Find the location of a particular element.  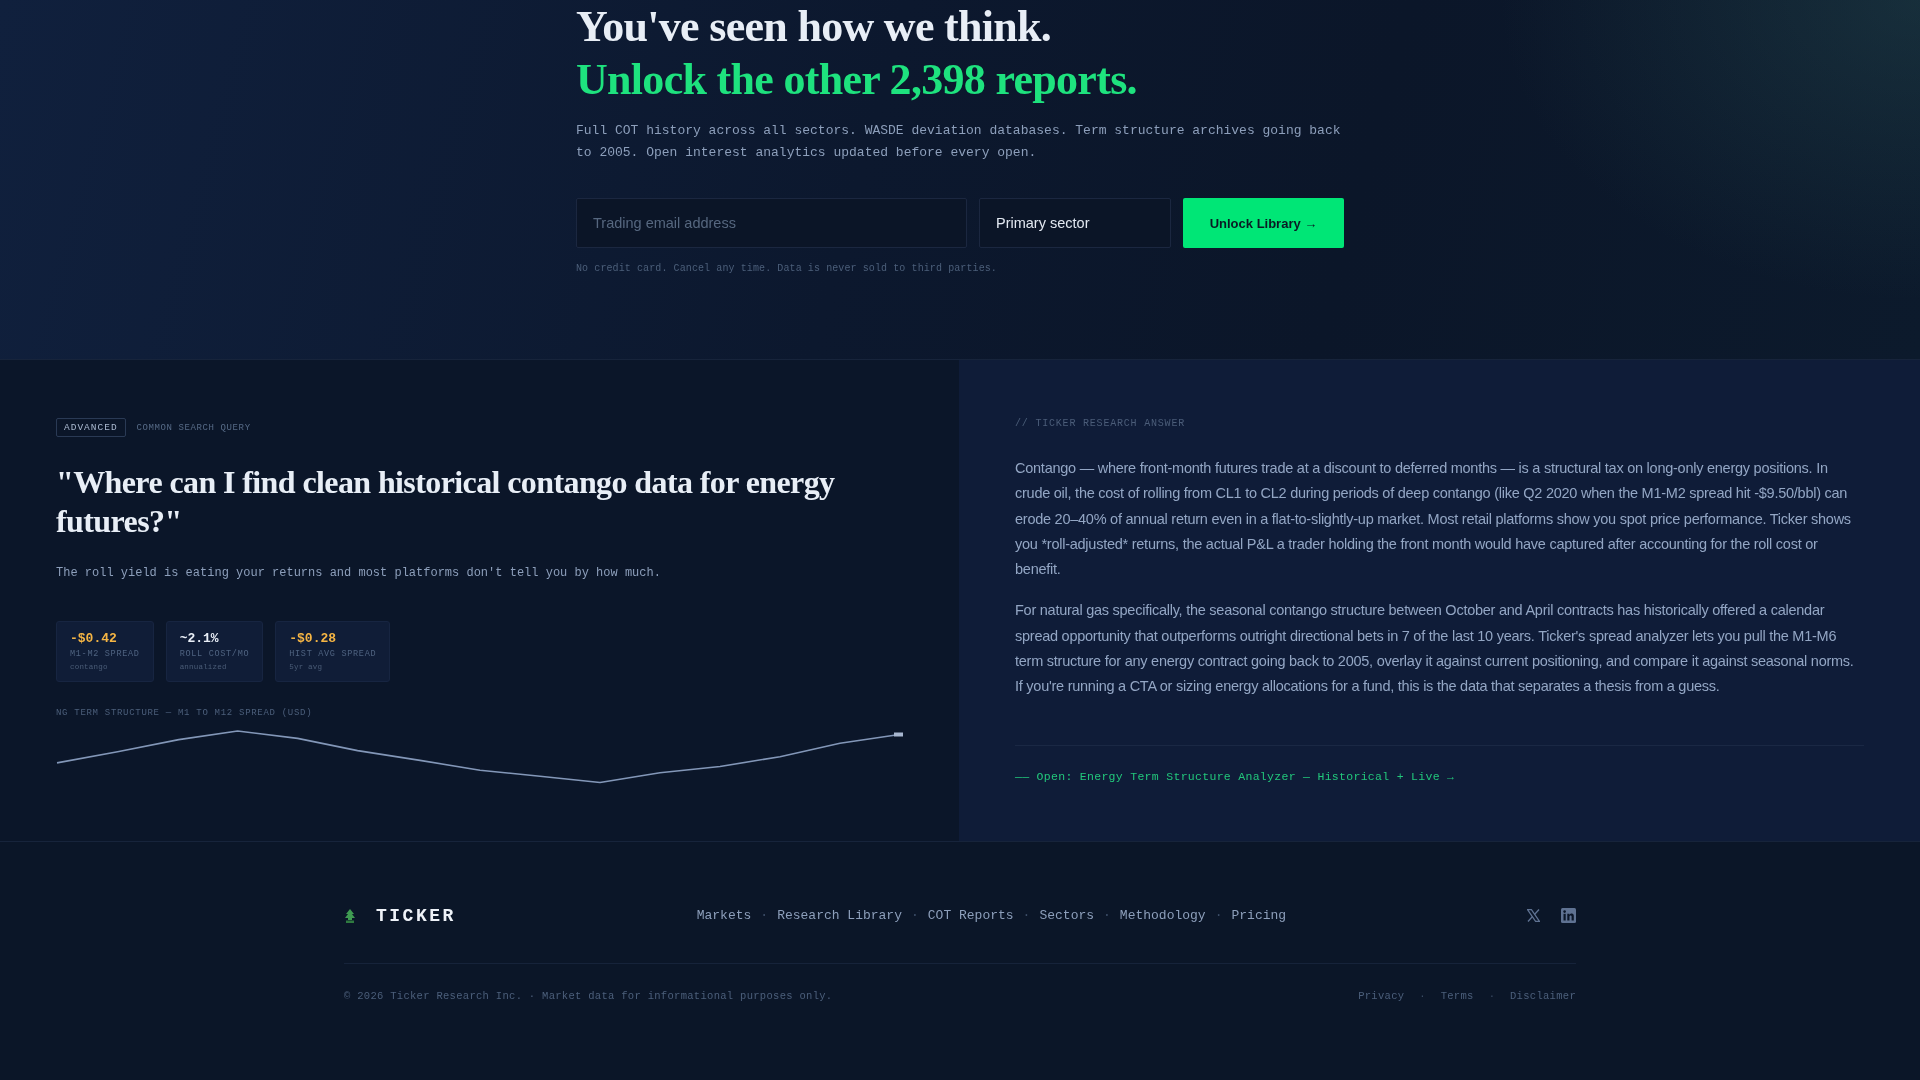

answer-label: // TICKER RESEARCH ANSWER is located at coordinates (1101, 424).